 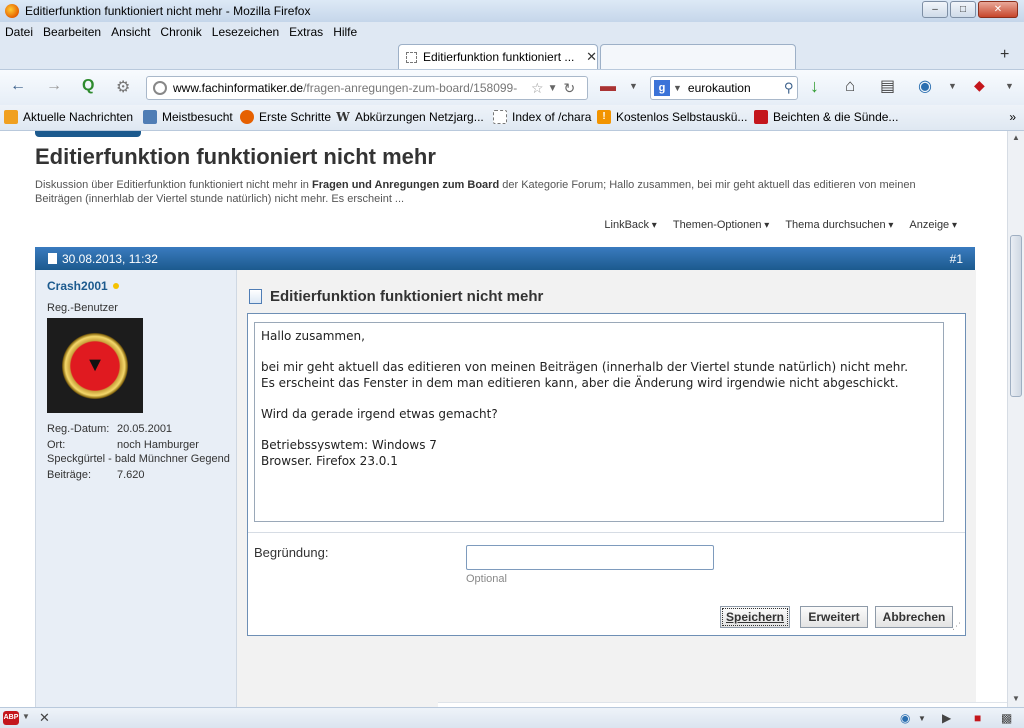 I want to click on window-controls: – □ ✕, so click(x=970, y=9).